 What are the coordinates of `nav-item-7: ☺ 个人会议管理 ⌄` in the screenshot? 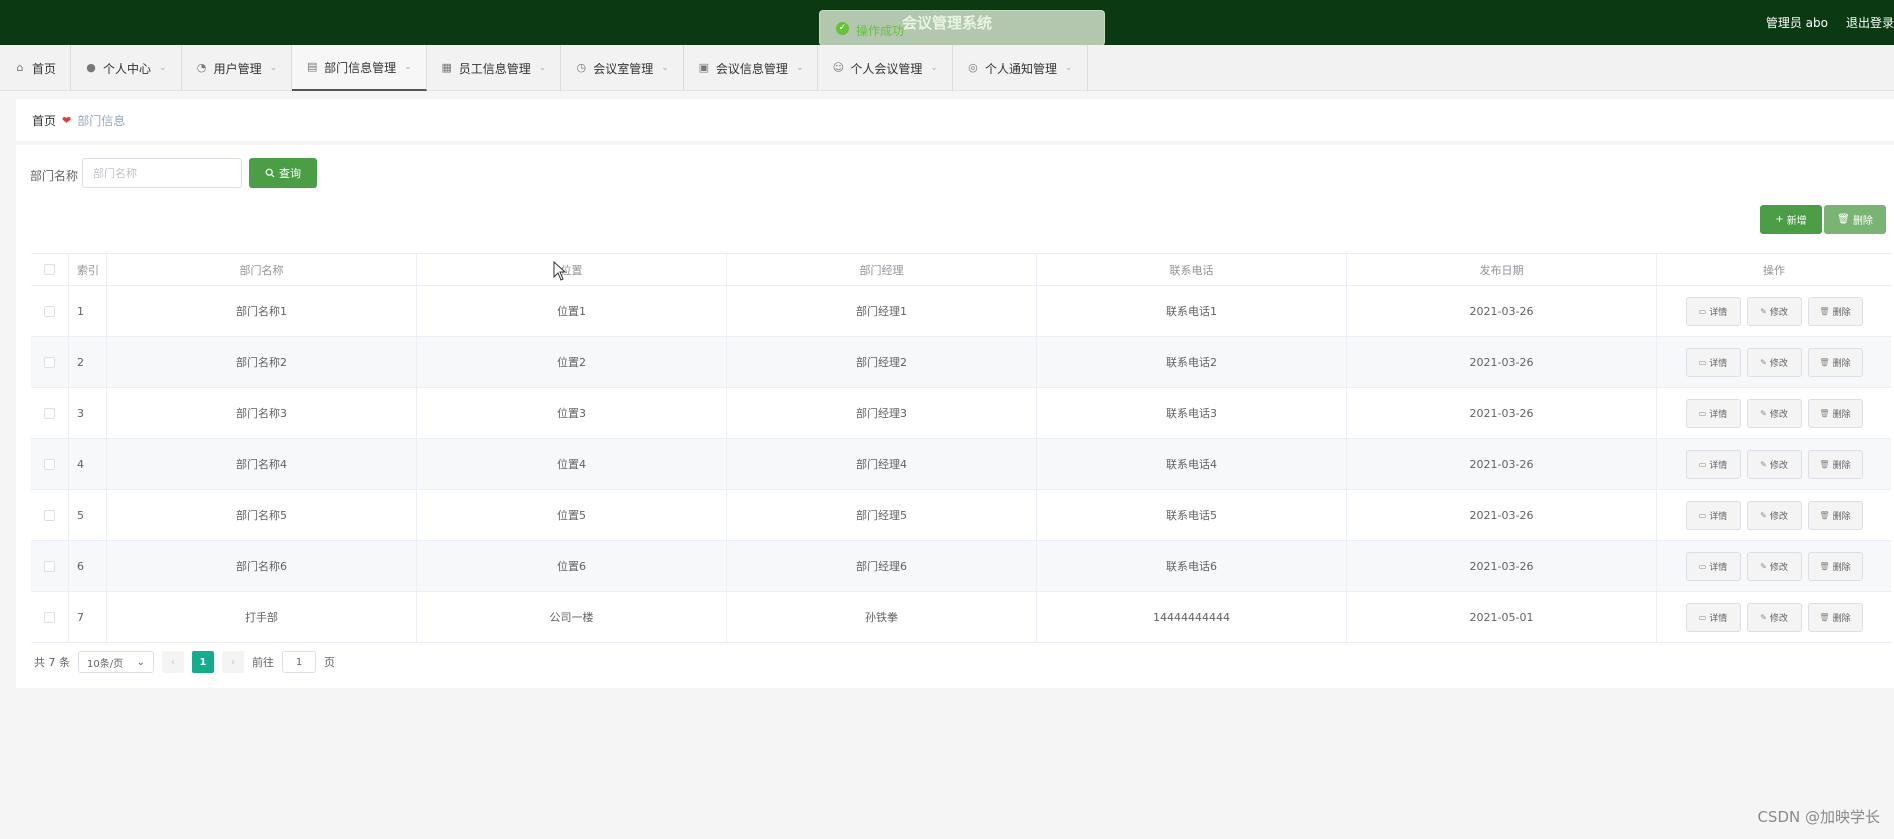 It's located at (885, 68).